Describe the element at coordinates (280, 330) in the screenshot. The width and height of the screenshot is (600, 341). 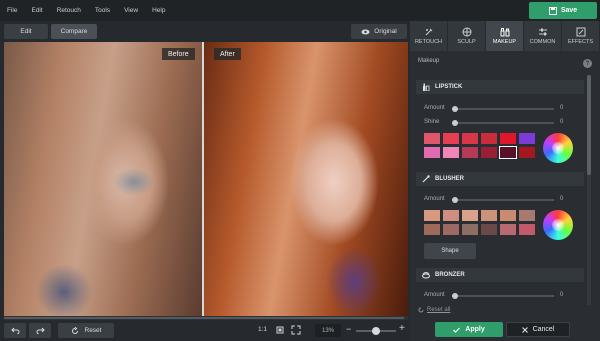
I see `fit-screen-icon` at that location.